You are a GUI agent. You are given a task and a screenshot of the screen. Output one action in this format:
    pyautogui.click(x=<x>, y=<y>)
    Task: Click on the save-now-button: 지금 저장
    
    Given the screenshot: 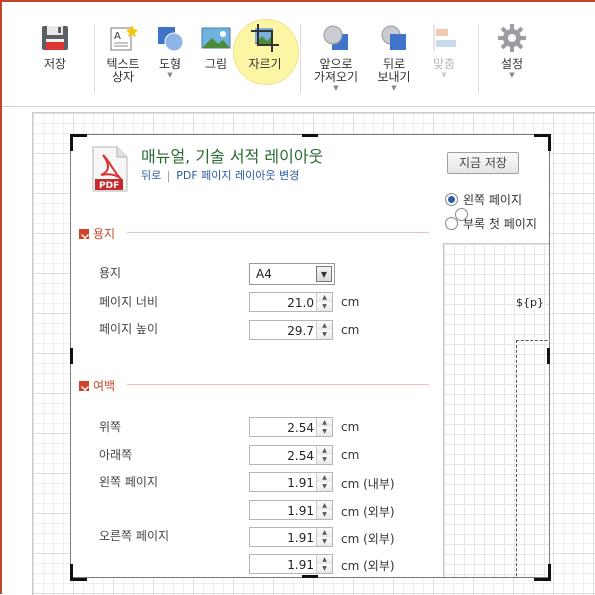 What is the action you would take?
    pyautogui.click(x=483, y=163)
    